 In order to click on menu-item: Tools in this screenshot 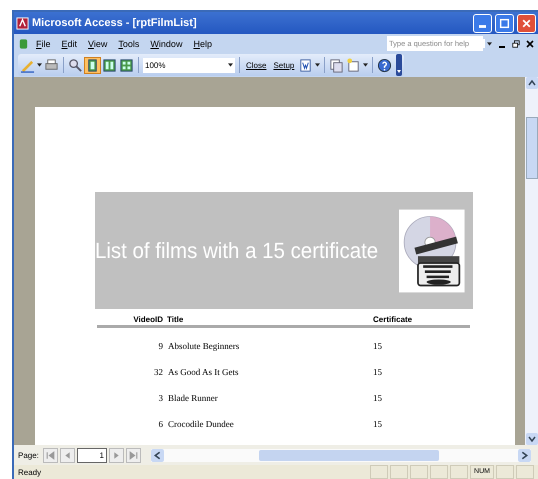, I will do `click(129, 43)`.